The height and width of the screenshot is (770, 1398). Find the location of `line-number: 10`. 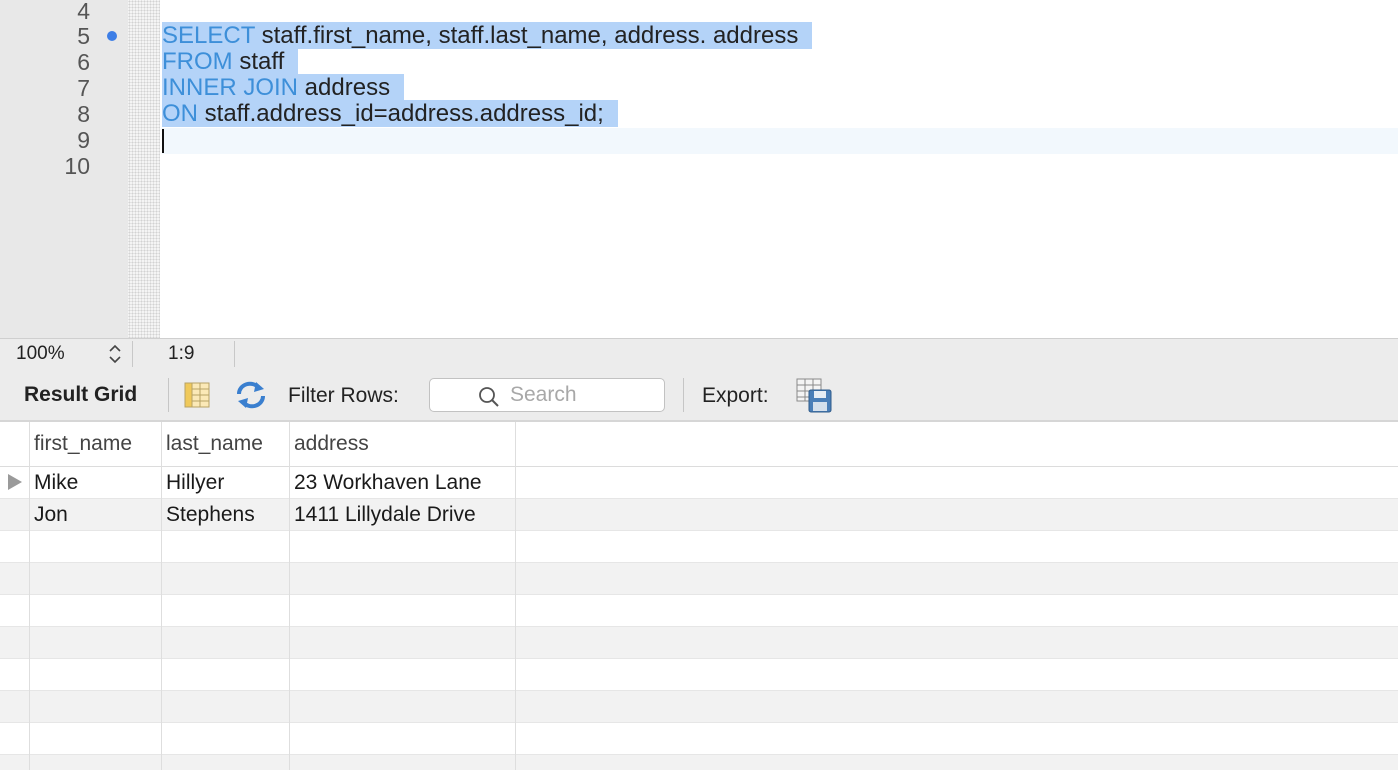

line-number: 10 is located at coordinates (77, 166).